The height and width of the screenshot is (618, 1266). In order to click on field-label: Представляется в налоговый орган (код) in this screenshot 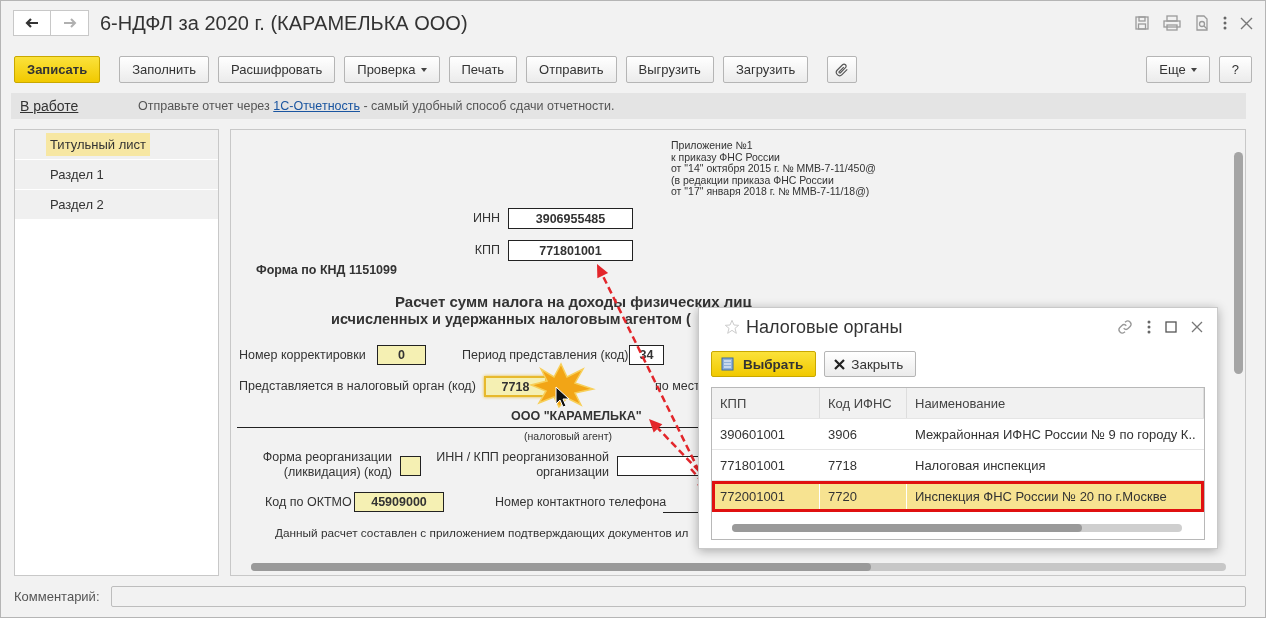, I will do `click(357, 386)`.